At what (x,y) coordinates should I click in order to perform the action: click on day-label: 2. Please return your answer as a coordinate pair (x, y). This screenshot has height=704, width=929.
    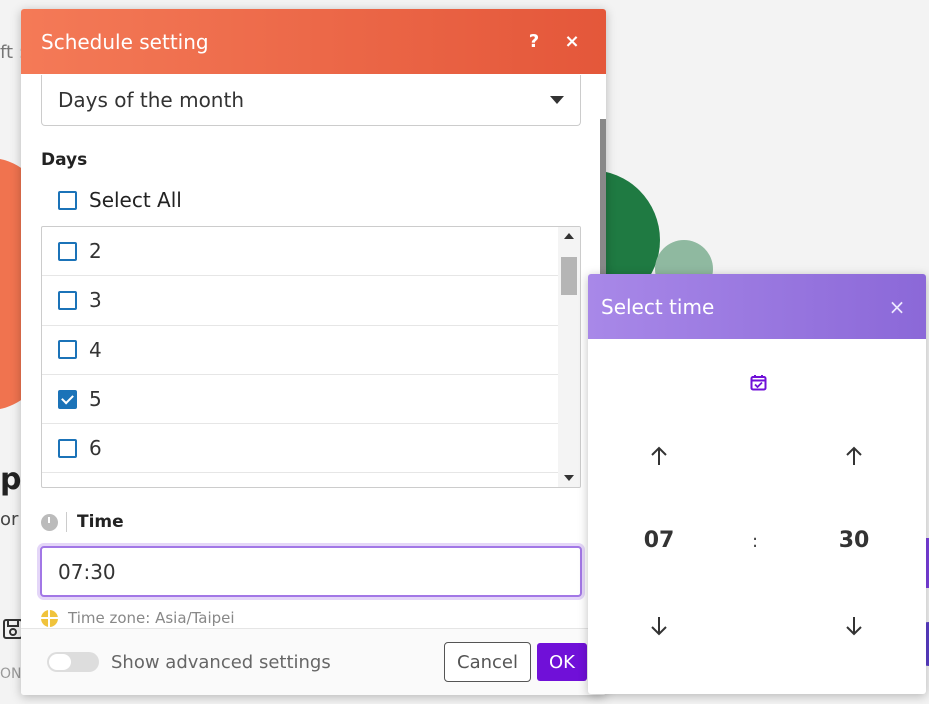
    Looking at the image, I should click on (95, 251).